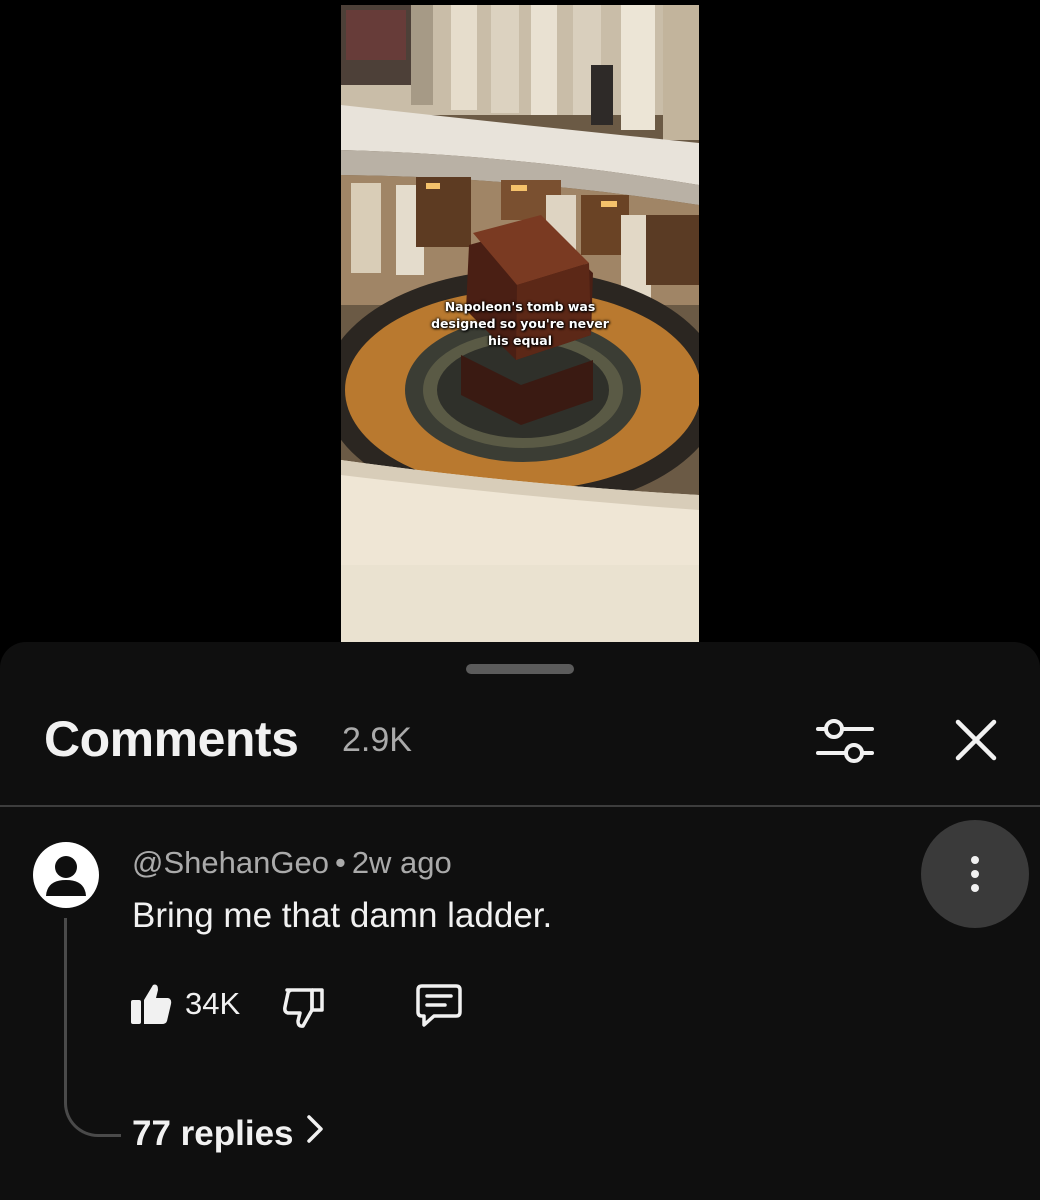 The image size is (1040, 1200). I want to click on reply-button, so click(439, 1006).